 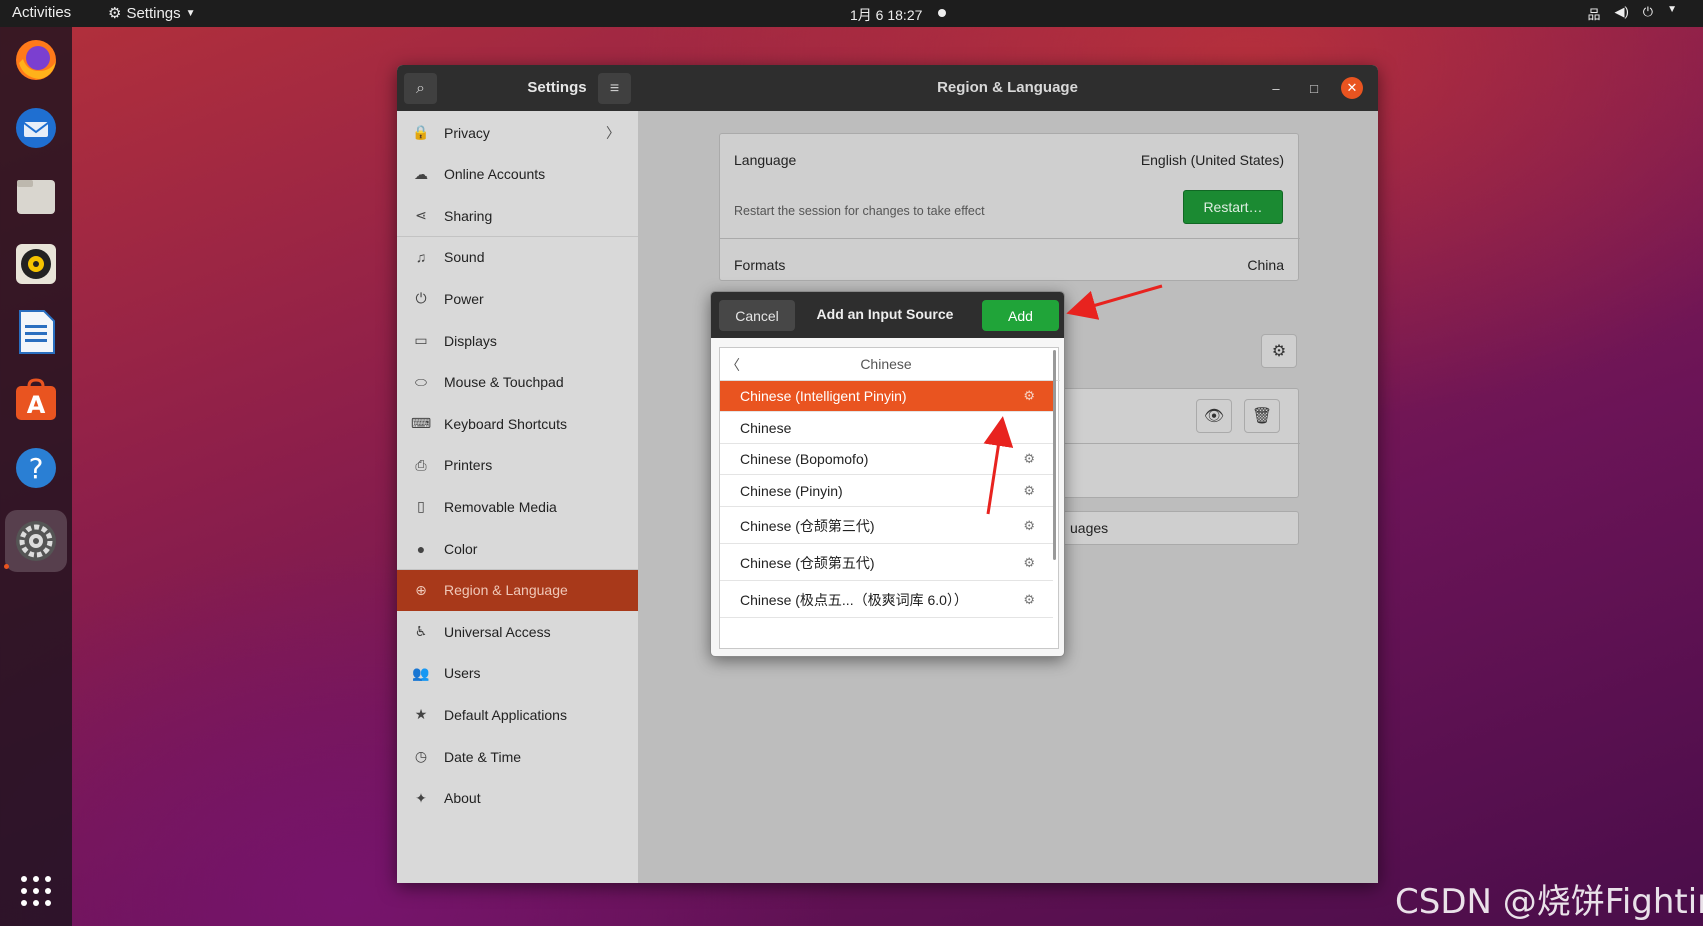 What do you see at coordinates (1549, 902) in the screenshot?
I see `watermark: CSDN @烧饼Fighting` at bounding box center [1549, 902].